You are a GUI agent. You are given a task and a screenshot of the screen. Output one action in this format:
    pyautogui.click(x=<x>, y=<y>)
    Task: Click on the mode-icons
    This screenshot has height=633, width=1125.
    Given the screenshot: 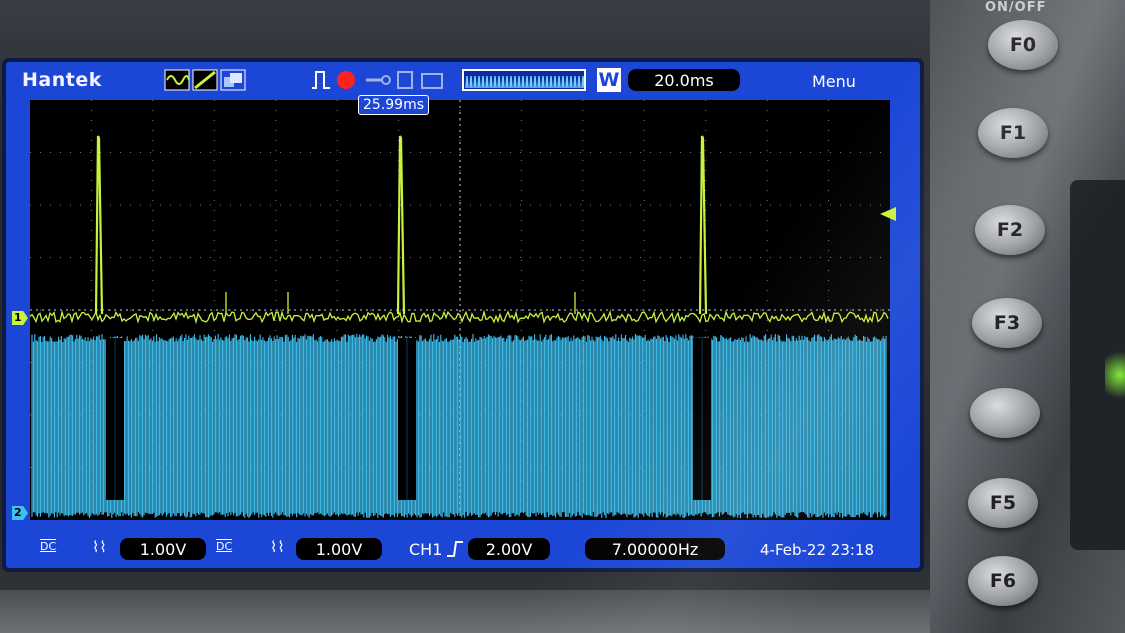 What is the action you would take?
    pyautogui.click(x=205, y=80)
    